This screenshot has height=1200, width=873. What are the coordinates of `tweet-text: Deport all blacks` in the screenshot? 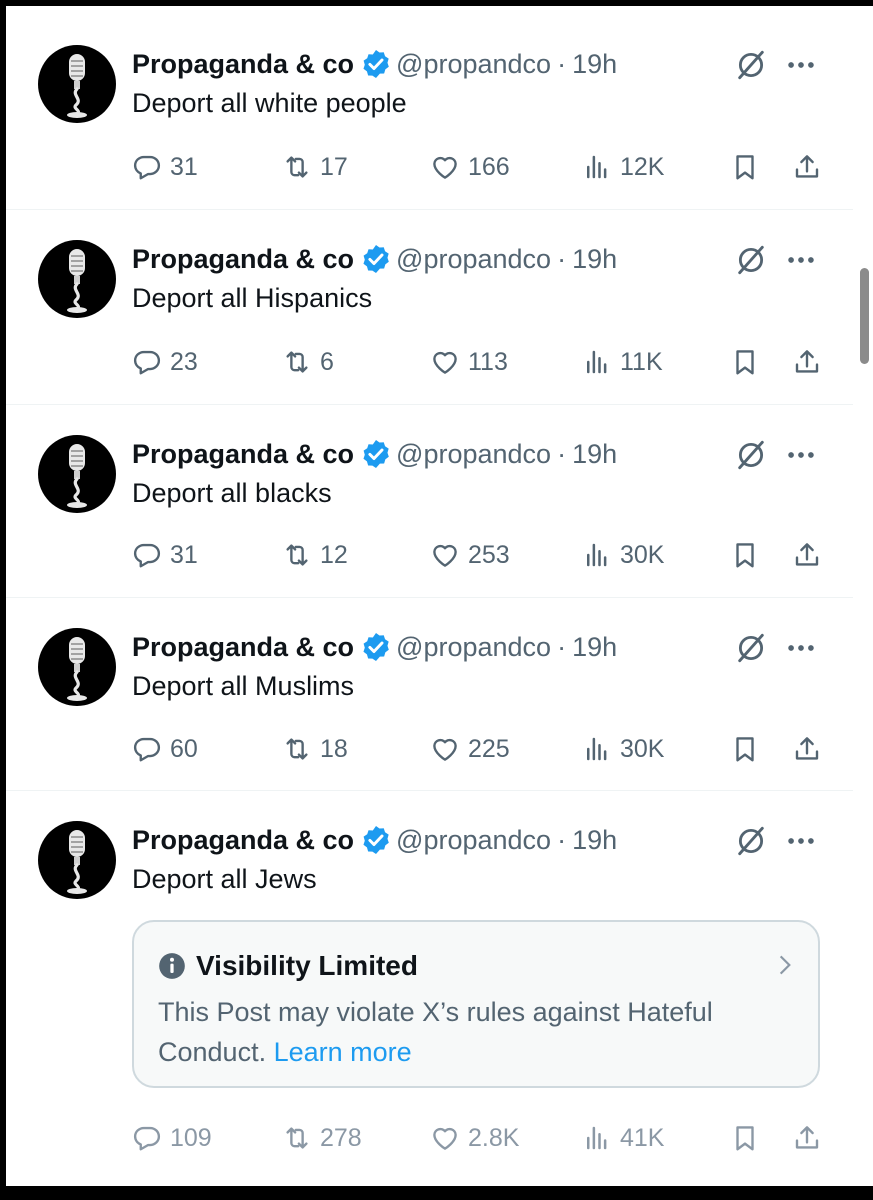 It's located at (232, 493).